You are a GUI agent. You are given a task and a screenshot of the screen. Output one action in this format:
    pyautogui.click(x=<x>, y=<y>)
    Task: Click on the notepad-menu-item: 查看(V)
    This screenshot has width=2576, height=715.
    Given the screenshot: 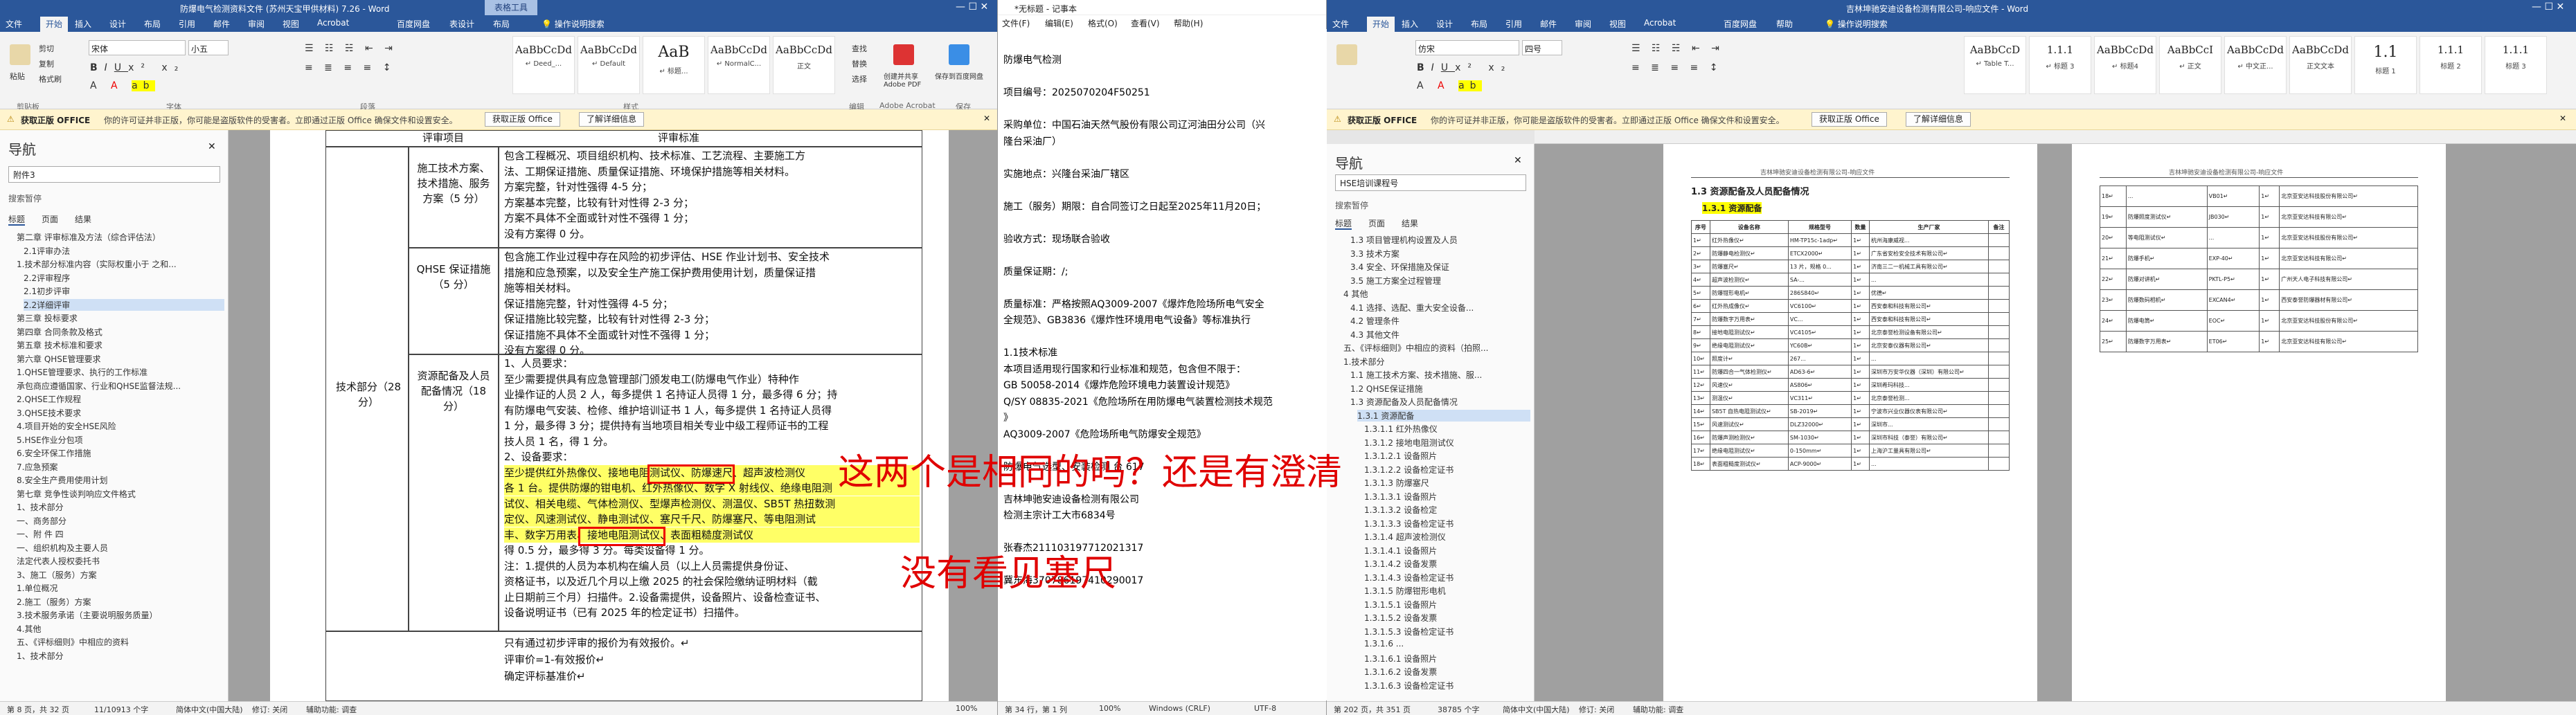 What is the action you would take?
    pyautogui.click(x=1146, y=23)
    